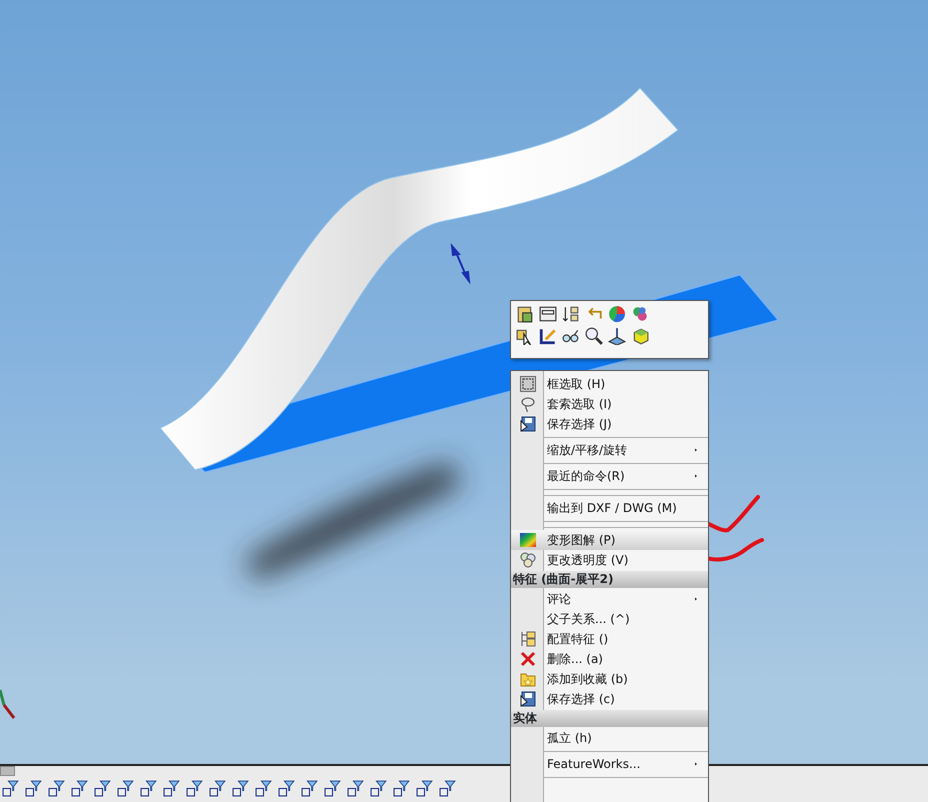 The height and width of the screenshot is (802, 928). Describe the element at coordinates (8, 704) in the screenshot. I see `axis-triad-icon` at that location.